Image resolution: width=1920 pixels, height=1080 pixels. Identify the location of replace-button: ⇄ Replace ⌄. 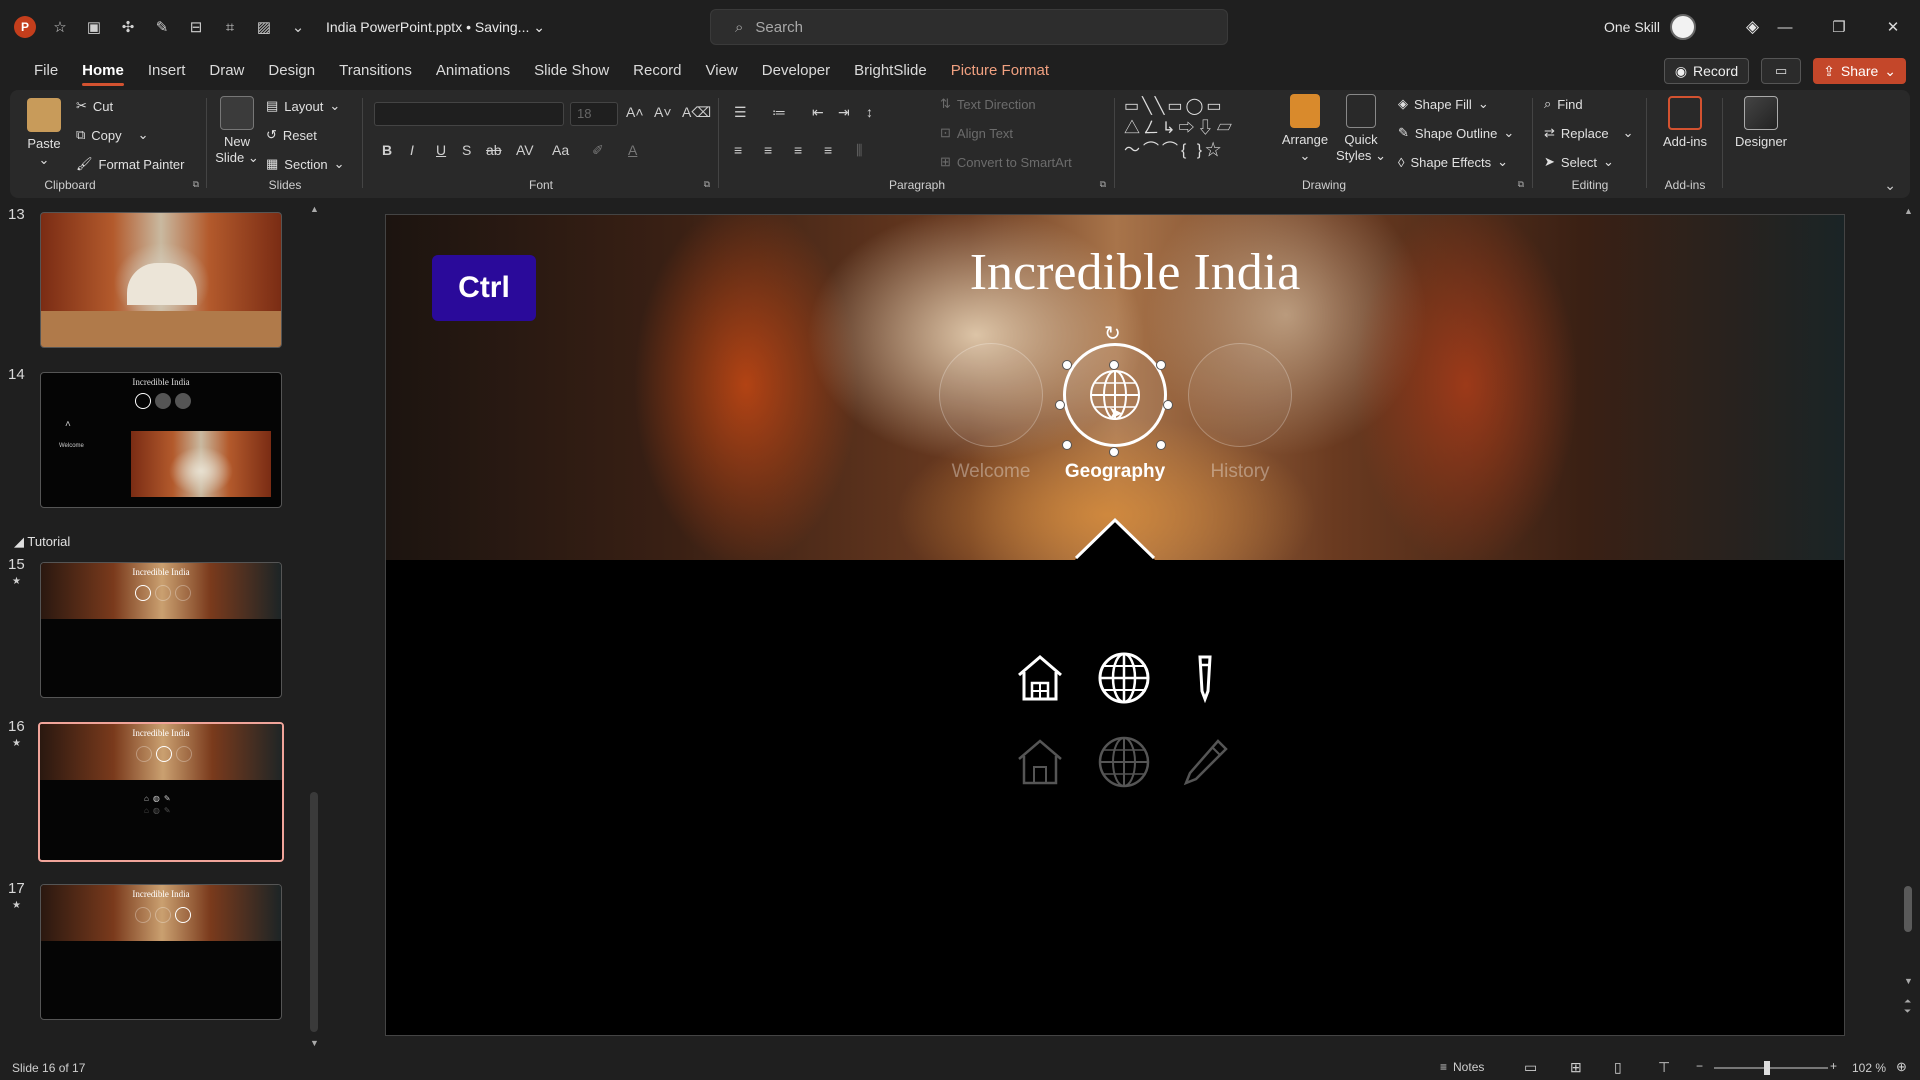
(1589, 133).